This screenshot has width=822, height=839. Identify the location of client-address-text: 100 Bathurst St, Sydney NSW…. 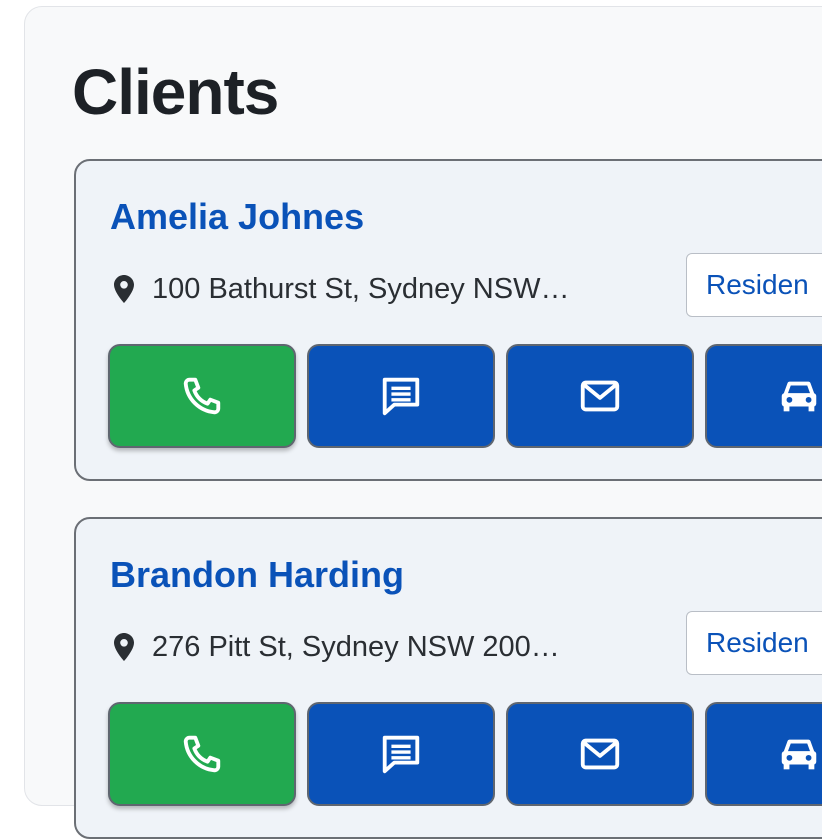
(361, 288).